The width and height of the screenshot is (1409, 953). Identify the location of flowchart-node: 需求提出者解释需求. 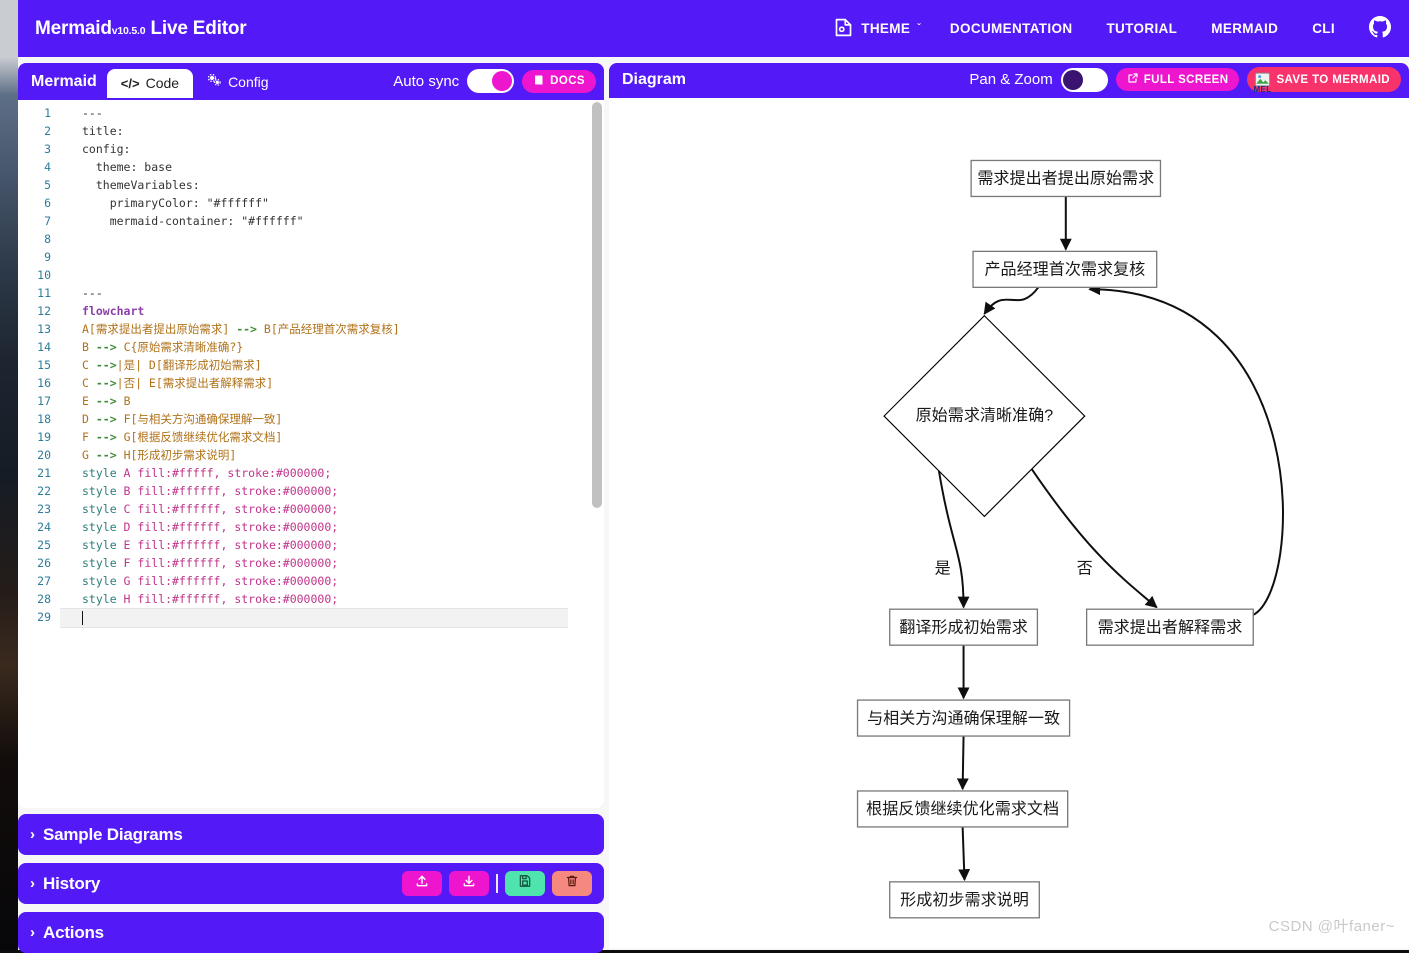
(1169, 627).